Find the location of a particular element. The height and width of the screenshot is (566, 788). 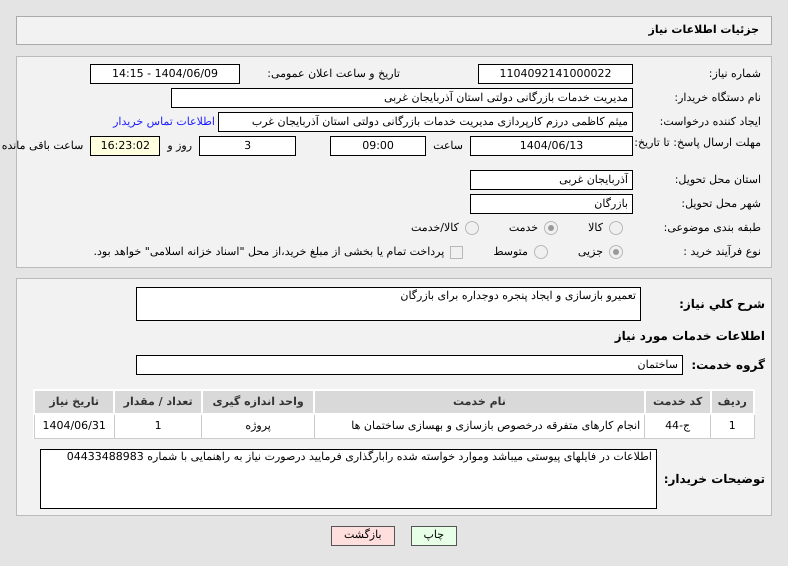

payment-label: پرداخت تمام یا بخشی از مبلغ خرید،از محل "اسناد خزانه اسلامی" خواهد بود. is located at coordinates (269, 252).